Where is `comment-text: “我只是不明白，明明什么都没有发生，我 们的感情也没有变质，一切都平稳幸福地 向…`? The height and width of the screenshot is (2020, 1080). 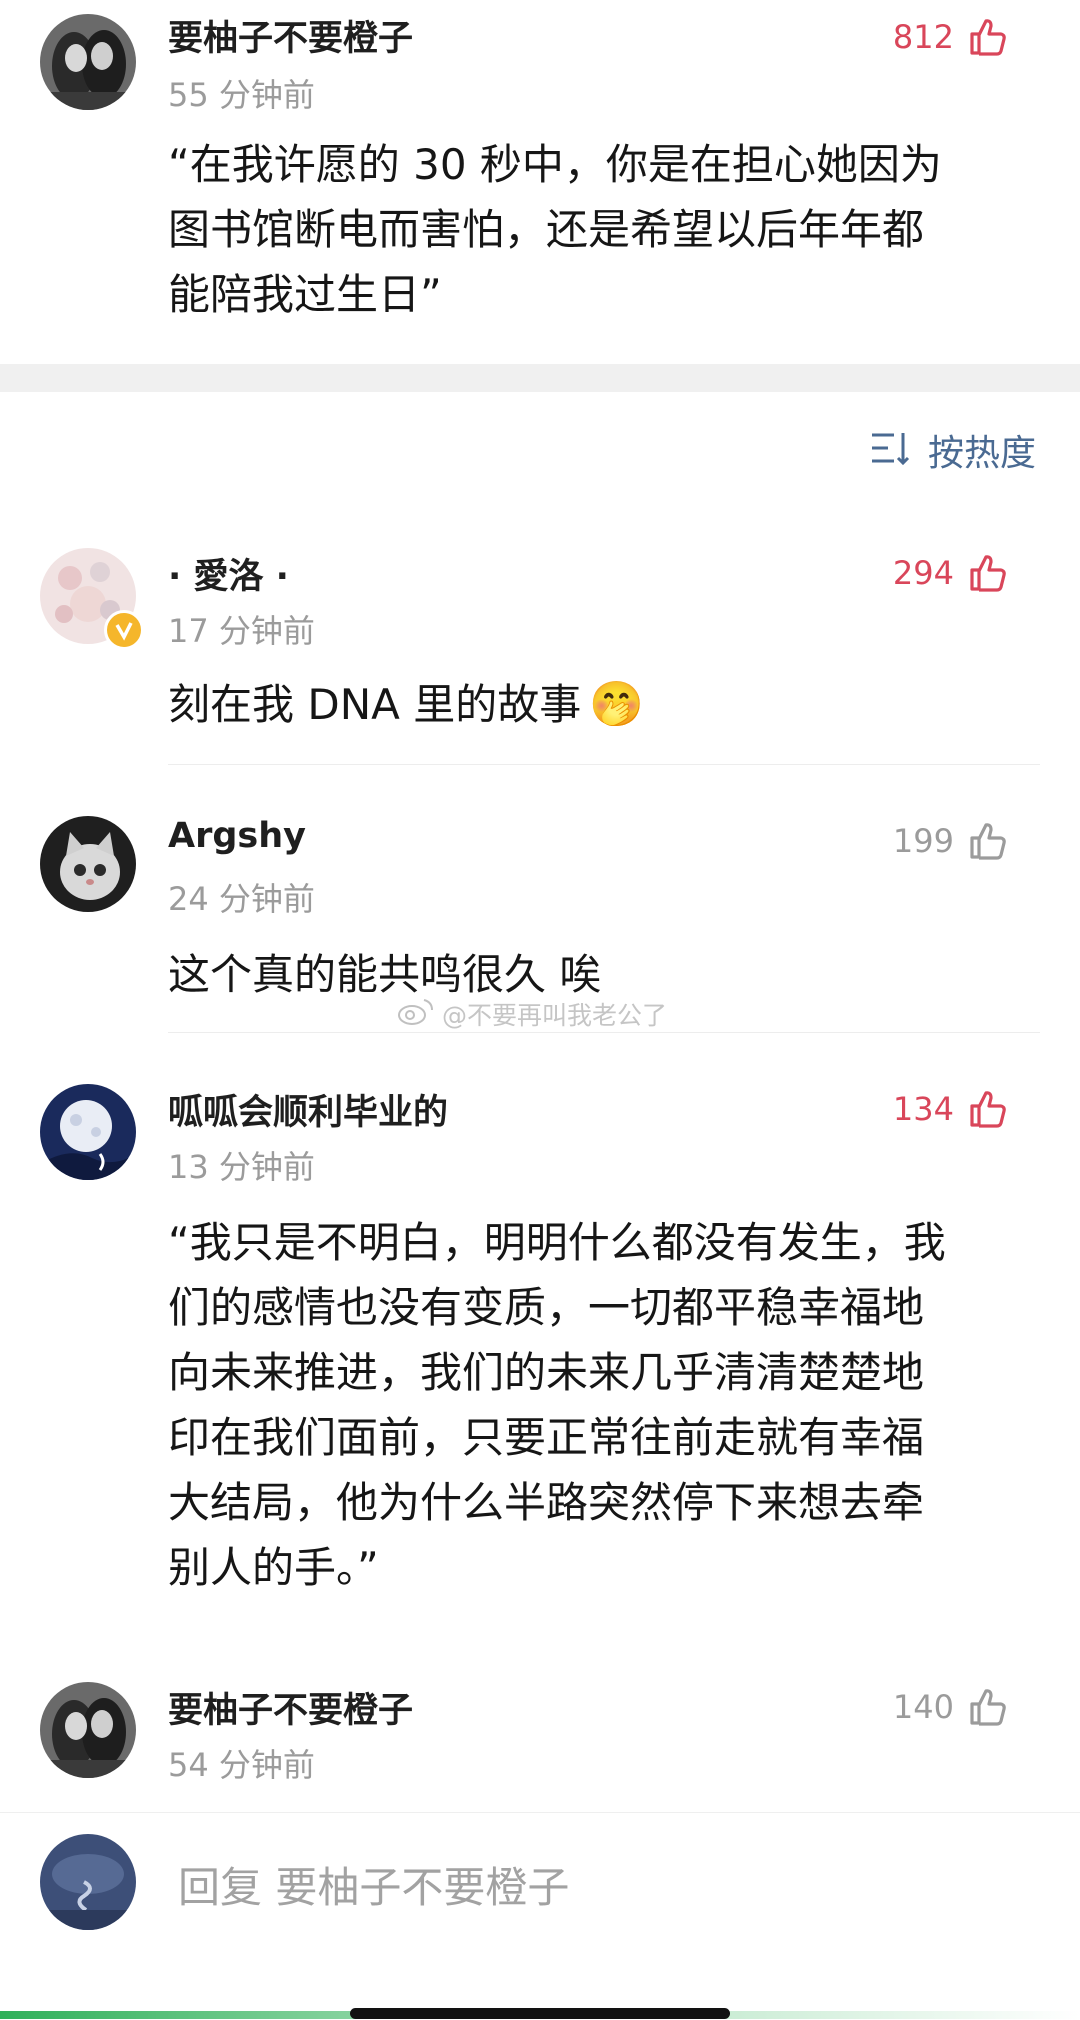 comment-text: “我只是不明白，明明什么都没有发生，我 们的感情也没有变质，一切都平稳幸福地 向… is located at coordinates (557, 1405).